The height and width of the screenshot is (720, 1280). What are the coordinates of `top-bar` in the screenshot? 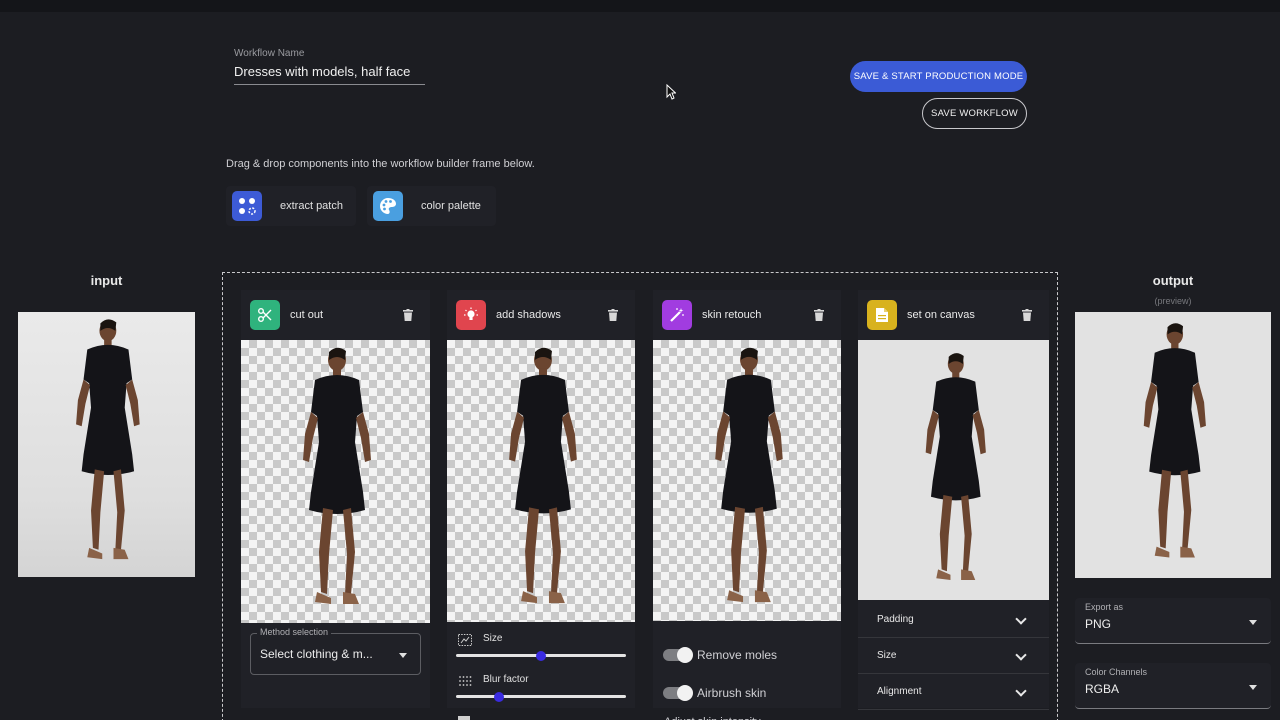 It's located at (640, 6).